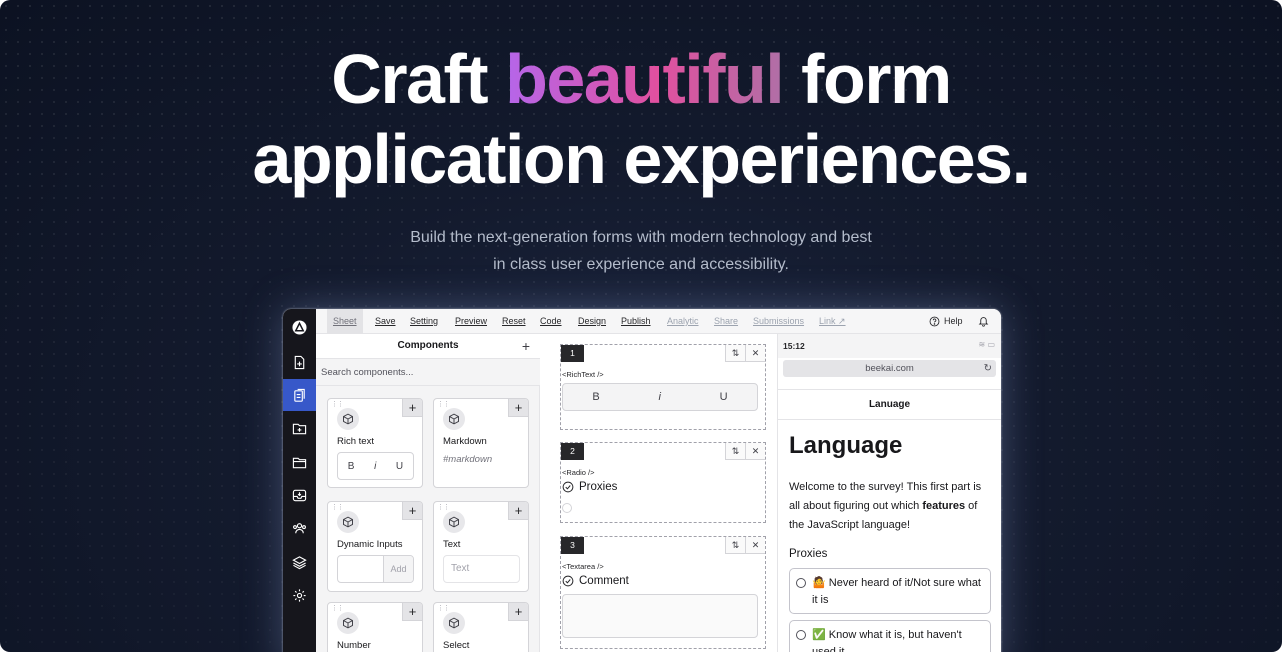  I want to click on block-tag: <Radio />, so click(578, 472).